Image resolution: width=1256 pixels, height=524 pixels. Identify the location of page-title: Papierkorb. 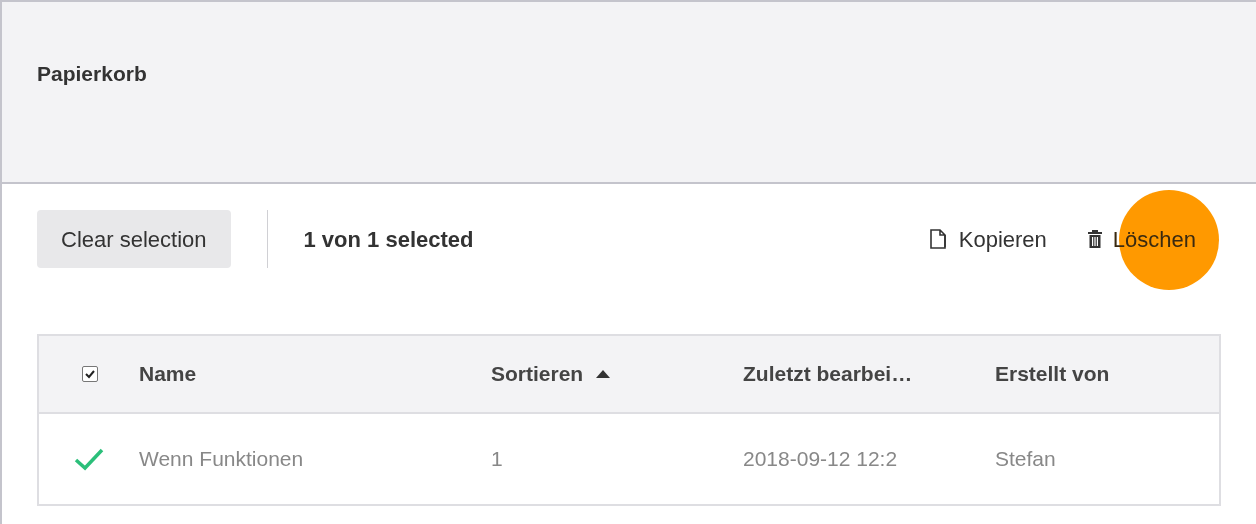
(92, 74).